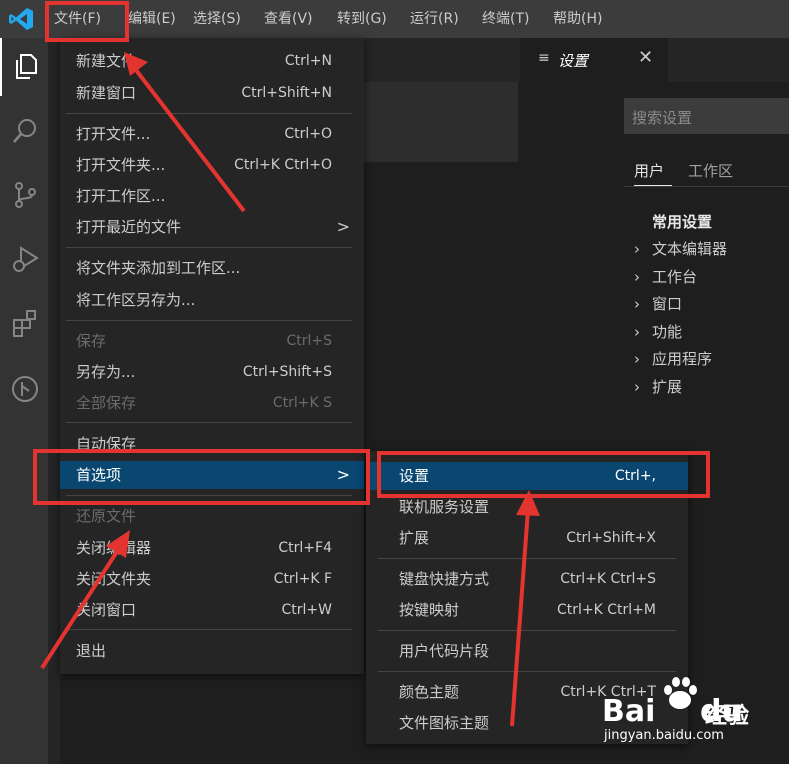  What do you see at coordinates (25, 259) in the screenshot?
I see `run-debug-icon` at bounding box center [25, 259].